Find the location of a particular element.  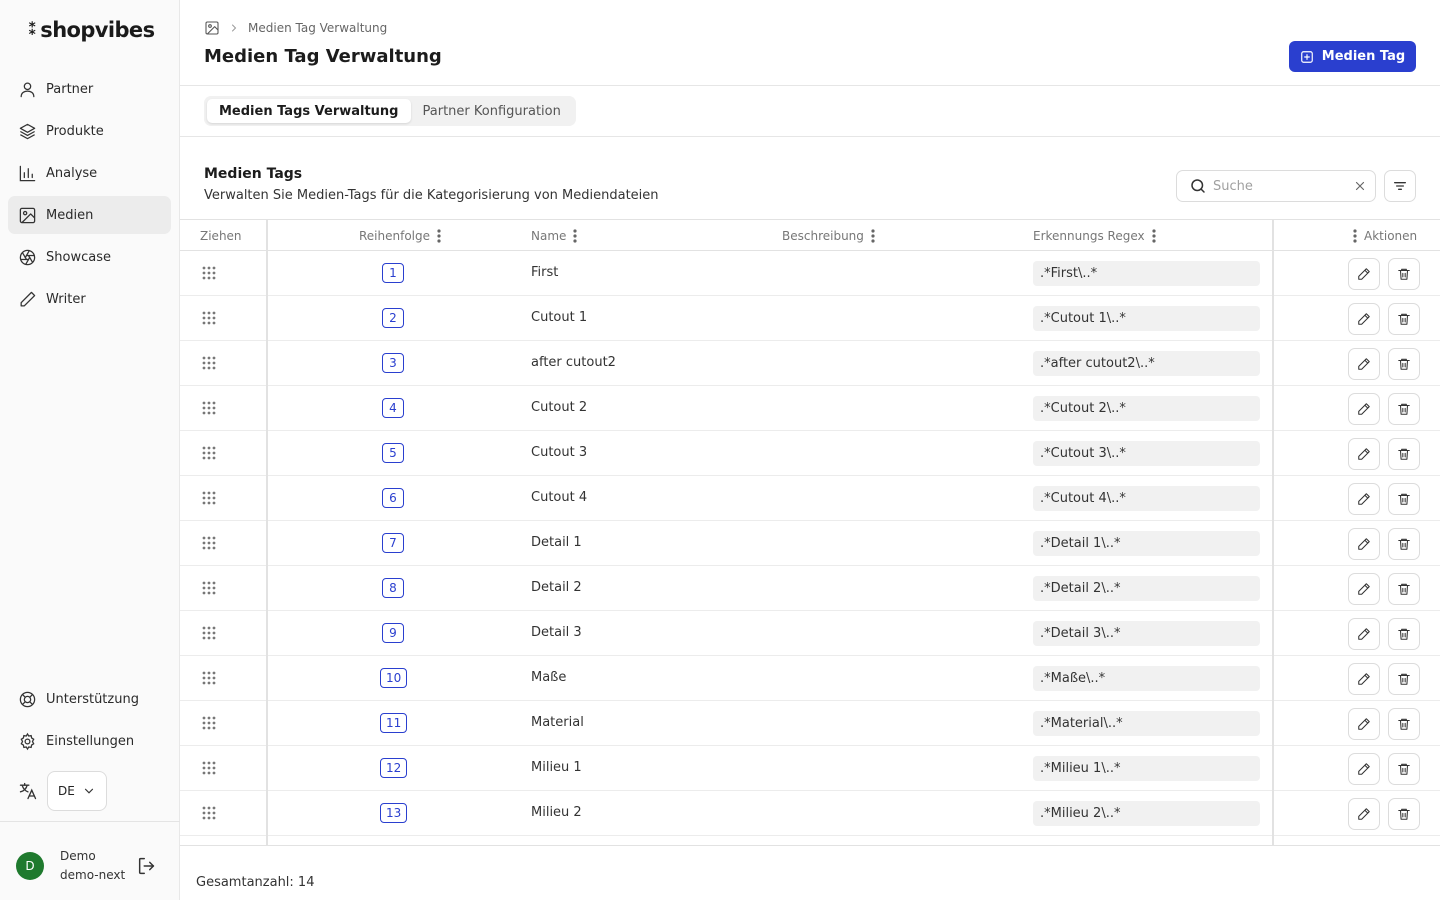

table-row: 13 Milieu 2 .*Milieu 2\..* is located at coordinates (810, 813).